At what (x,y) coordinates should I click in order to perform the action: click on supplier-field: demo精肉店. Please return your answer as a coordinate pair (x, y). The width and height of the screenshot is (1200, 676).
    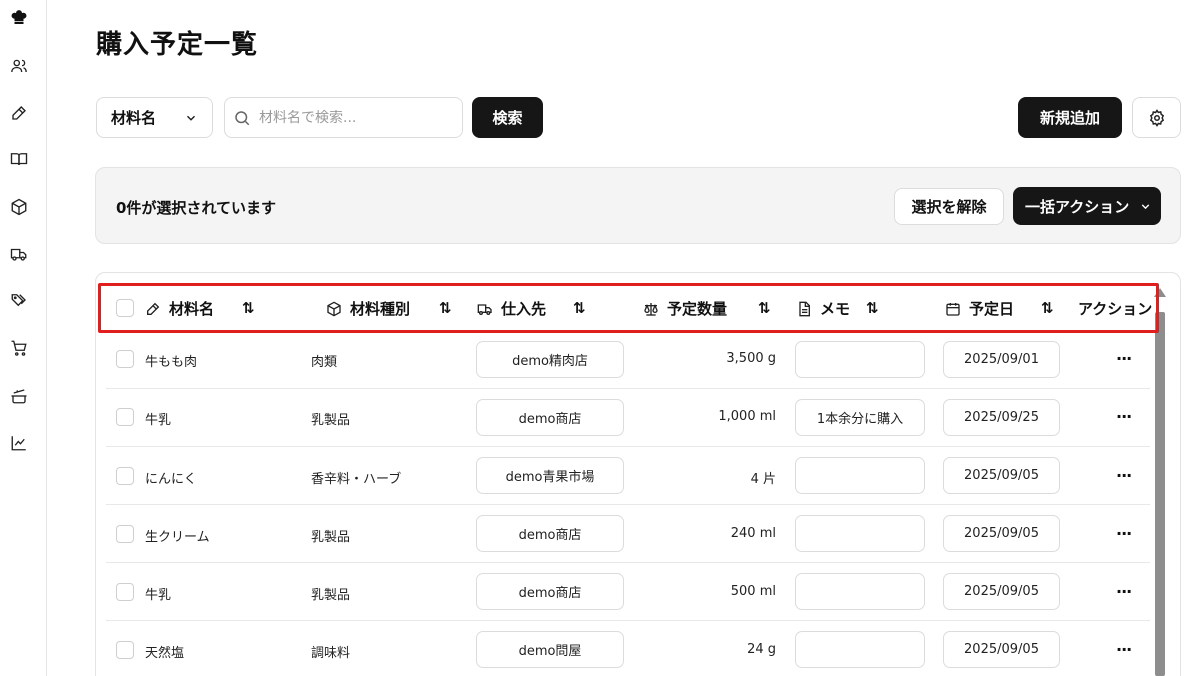
    Looking at the image, I should click on (550, 359).